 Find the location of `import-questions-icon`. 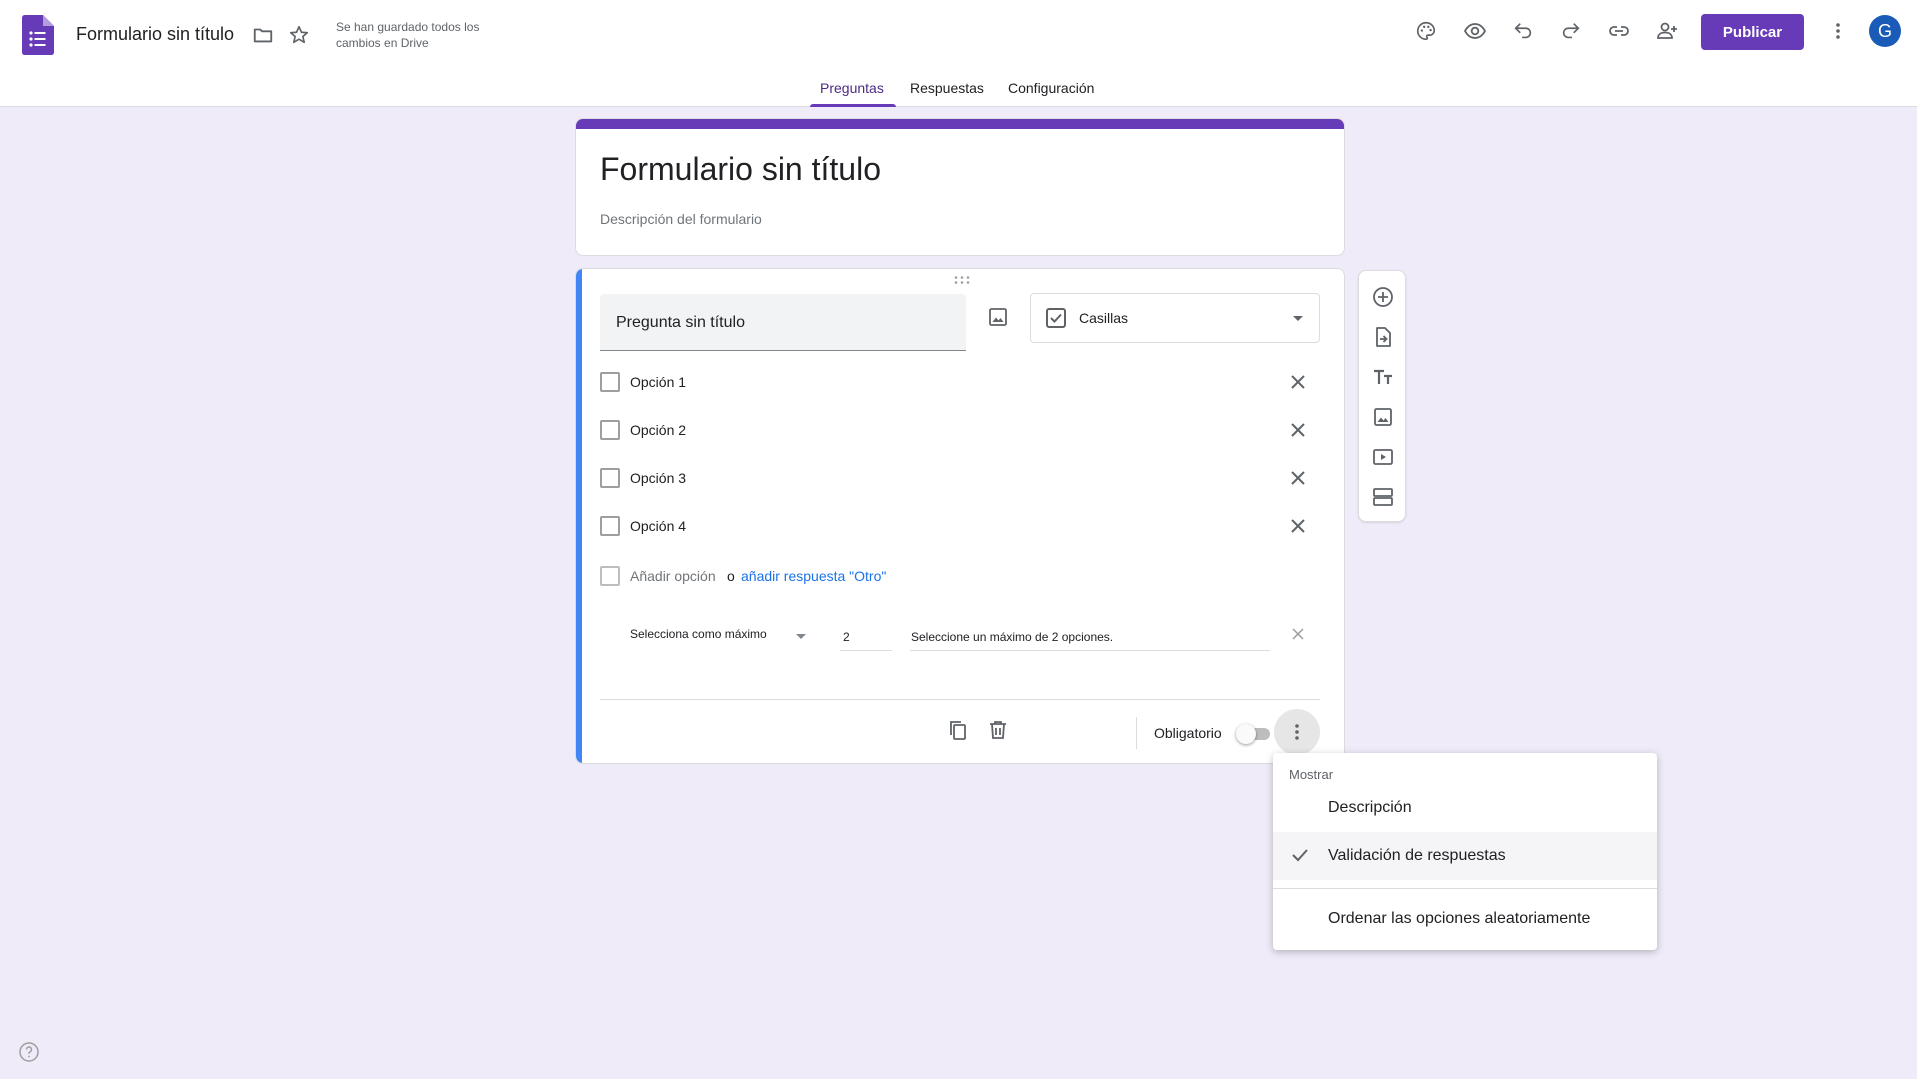

import-questions-icon is located at coordinates (1383, 337).